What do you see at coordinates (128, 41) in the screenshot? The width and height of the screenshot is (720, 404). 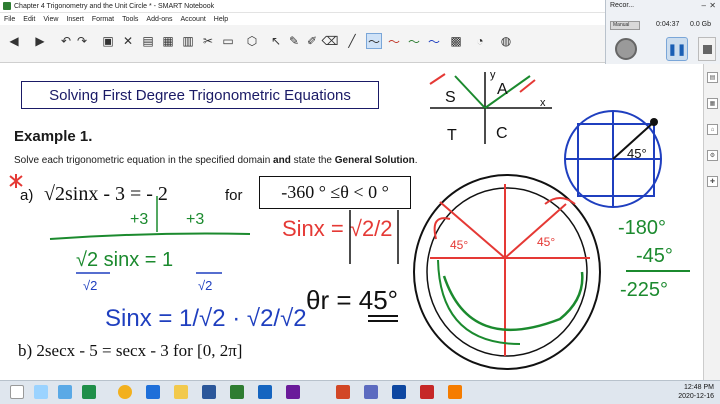 I see `delete-page-icon: ✕` at bounding box center [128, 41].